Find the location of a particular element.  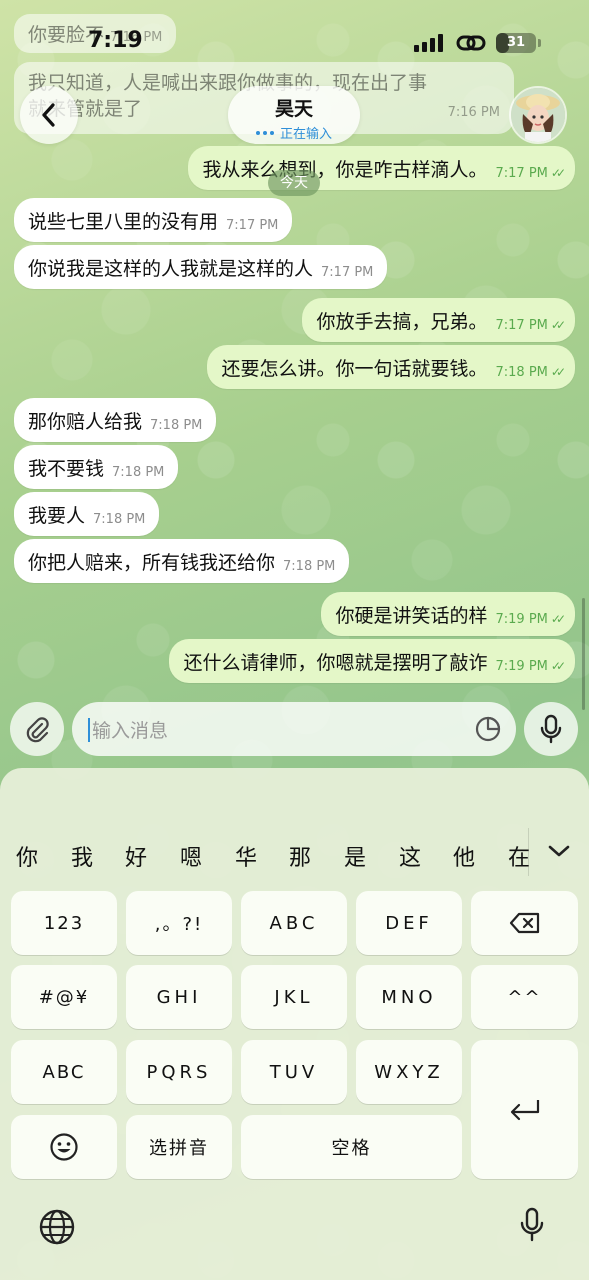

return-key is located at coordinates (524, 1109).